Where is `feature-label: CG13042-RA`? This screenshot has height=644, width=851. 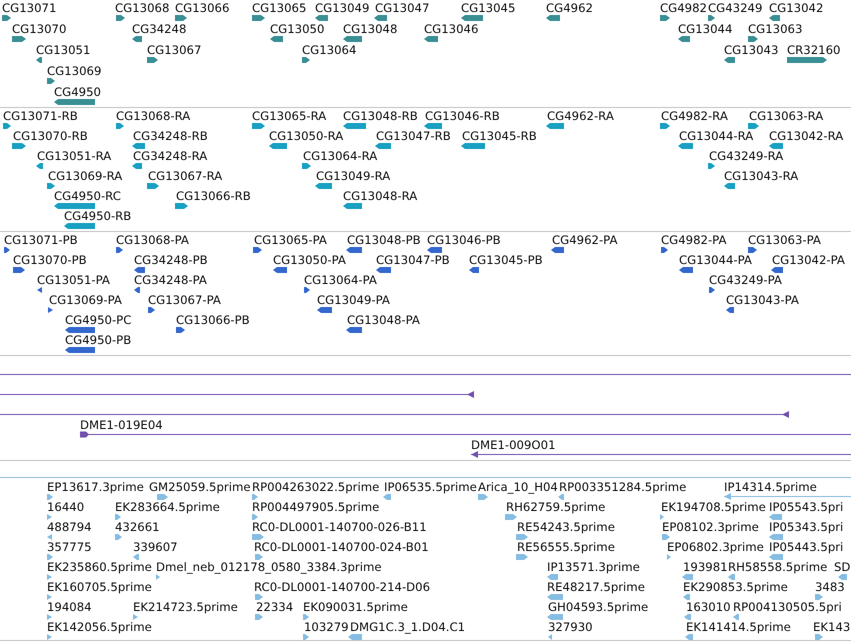 feature-label: CG13042-RA is located at coordinates (806, 136).